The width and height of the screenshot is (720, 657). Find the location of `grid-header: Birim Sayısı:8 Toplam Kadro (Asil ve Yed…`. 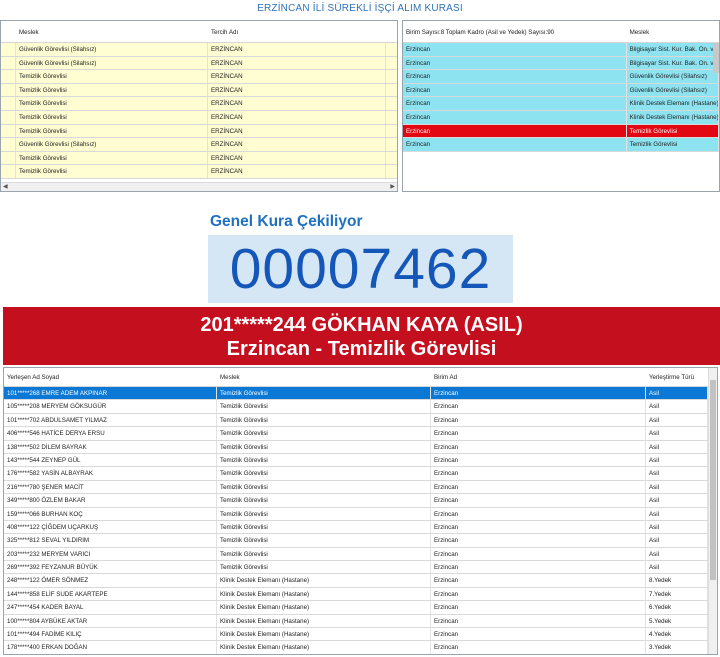

grid-header: Birim Sayısı:8 Toplam Kadro (Asil ve Yed… is located at coordinates (561, 32).